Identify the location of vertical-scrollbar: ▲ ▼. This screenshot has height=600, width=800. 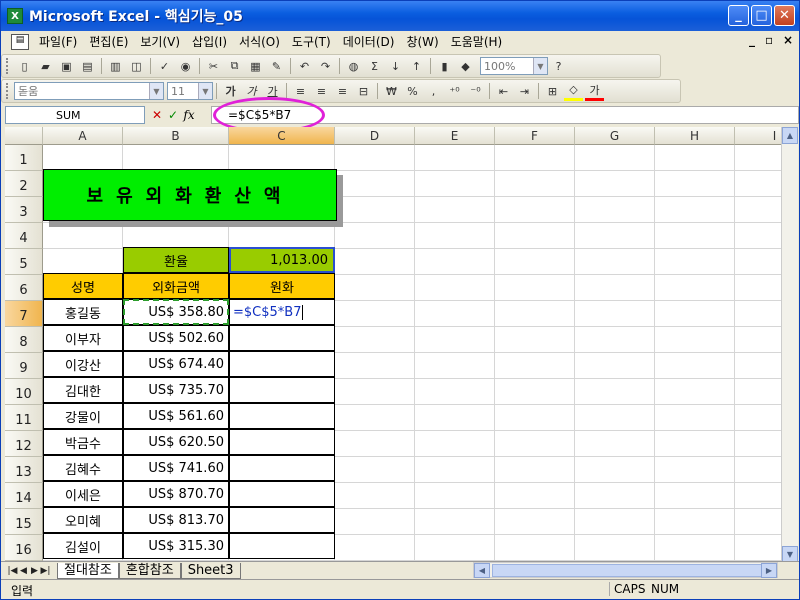
(789, 345).